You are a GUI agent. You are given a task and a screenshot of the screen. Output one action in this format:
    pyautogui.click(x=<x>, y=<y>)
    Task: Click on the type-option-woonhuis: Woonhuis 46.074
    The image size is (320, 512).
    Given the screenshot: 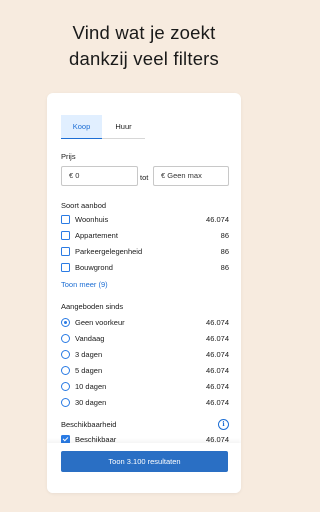 What is the action you would take?
    pyautogui.click(x=145, y=220)
    